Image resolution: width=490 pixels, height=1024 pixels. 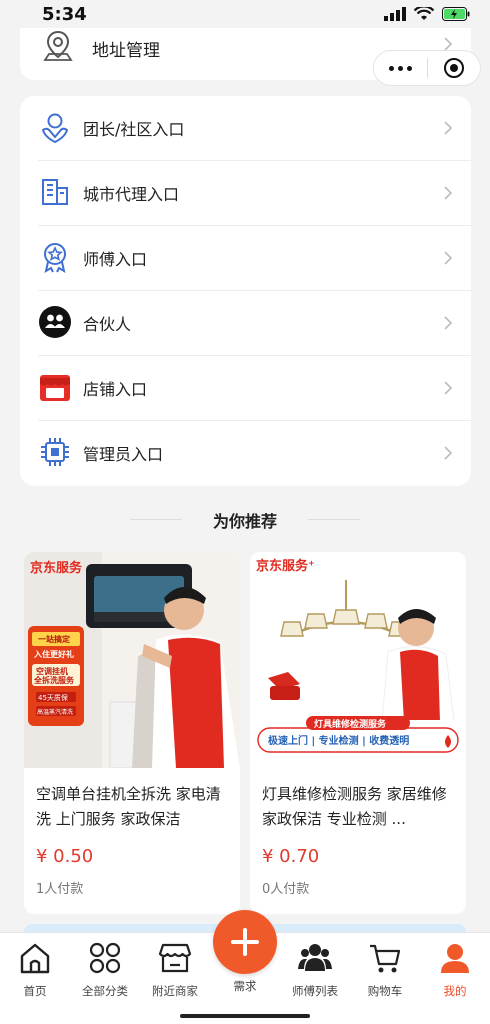 What do you see at coordinates (244, 521) in the screenshot?
I see `recommend-title: 为你推荐` at bounding box center [244, 521].